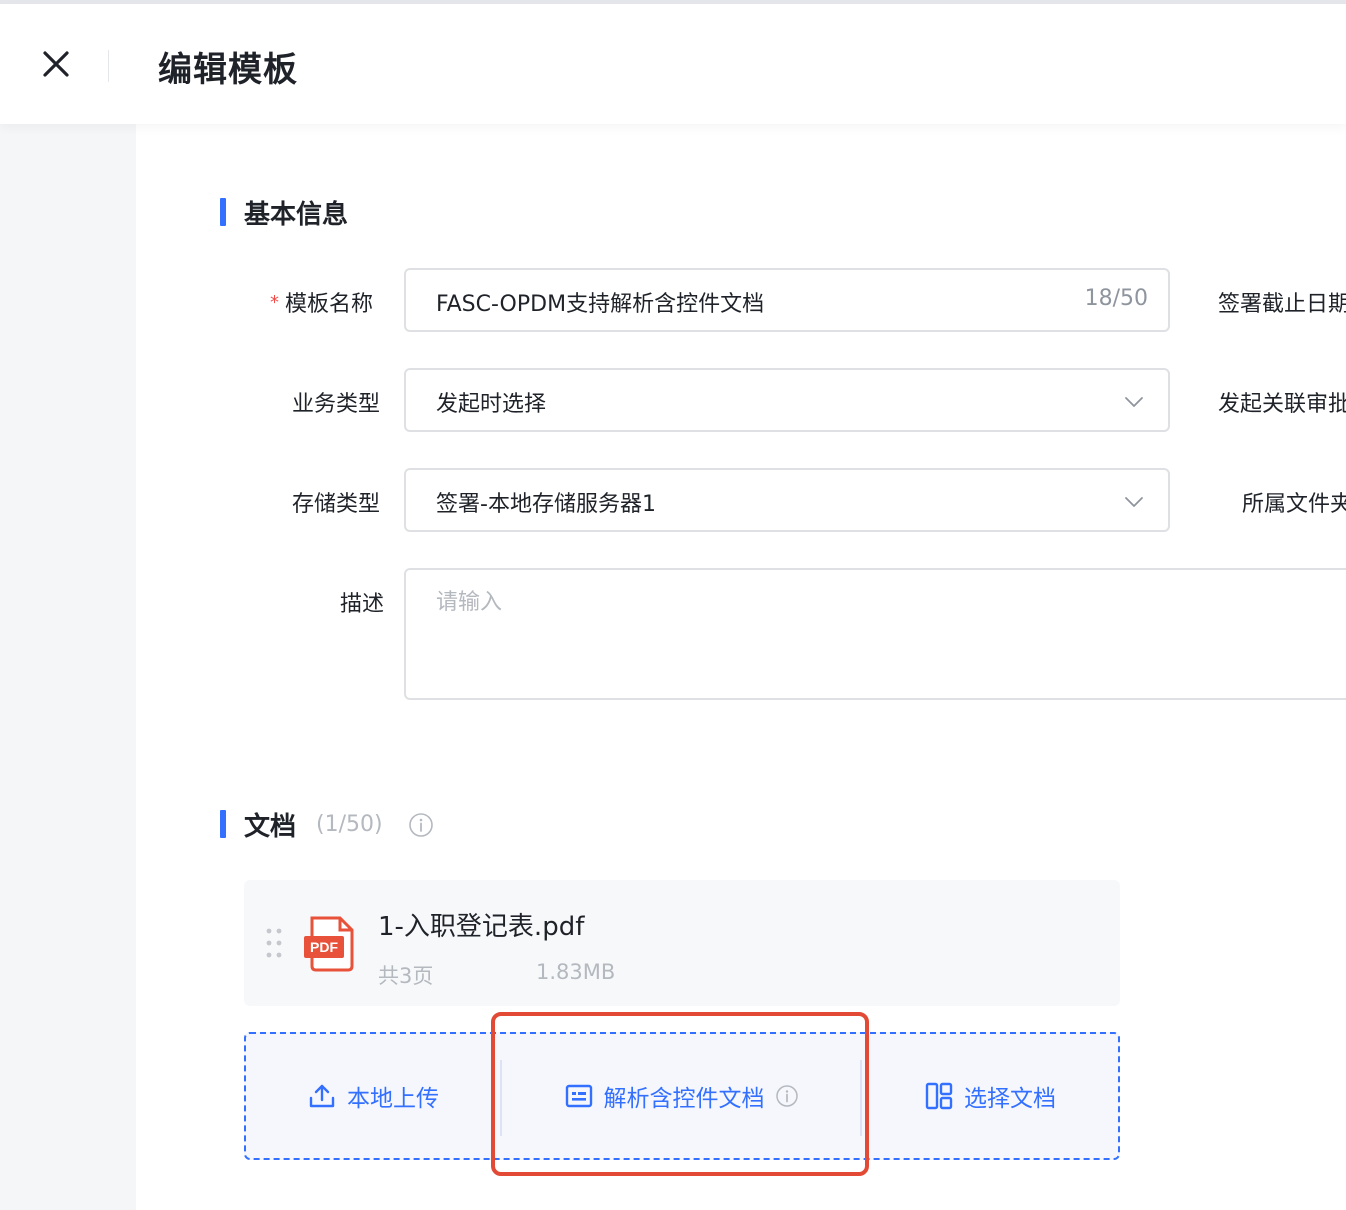 The width and height of the screenshot is (1346, 1210). Describe the element at coordinates (469, 602) in the screenshot. I see `description-placeholder: 请输入` at that location.